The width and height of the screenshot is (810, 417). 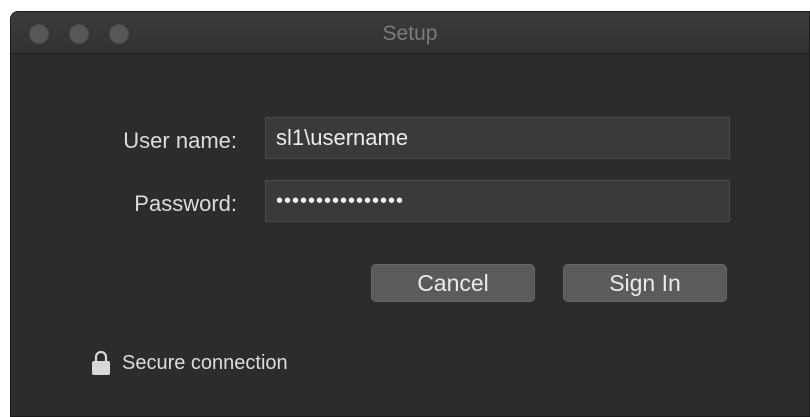 What do you see at coordinates (101, 362) in the screenshot?
I see `lock-icon` at bounding box center [101, 362].